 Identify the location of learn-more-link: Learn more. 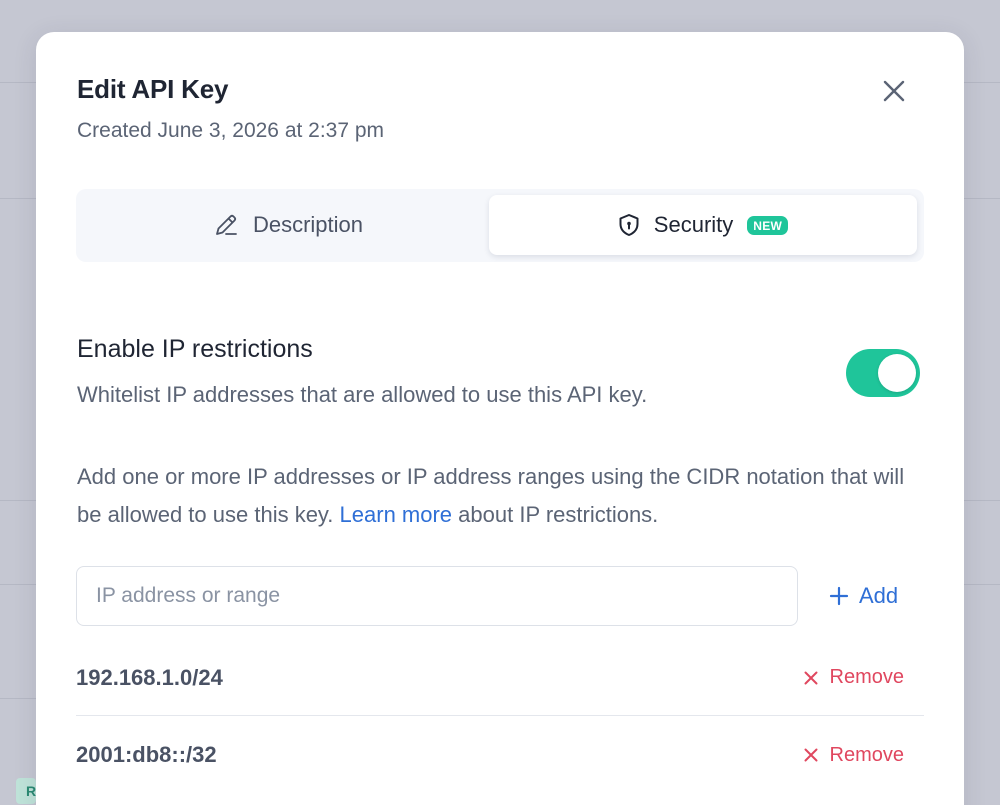
(396, 514).